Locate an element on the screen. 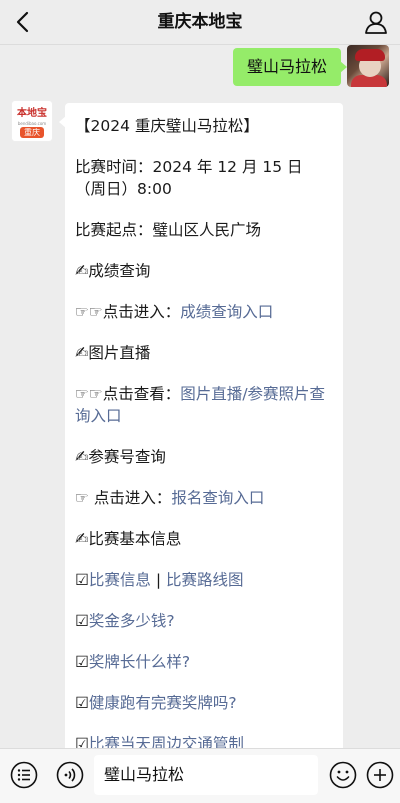  bib-action-prefix: ☞ 点击进入： is located at coordinates (123, 498).